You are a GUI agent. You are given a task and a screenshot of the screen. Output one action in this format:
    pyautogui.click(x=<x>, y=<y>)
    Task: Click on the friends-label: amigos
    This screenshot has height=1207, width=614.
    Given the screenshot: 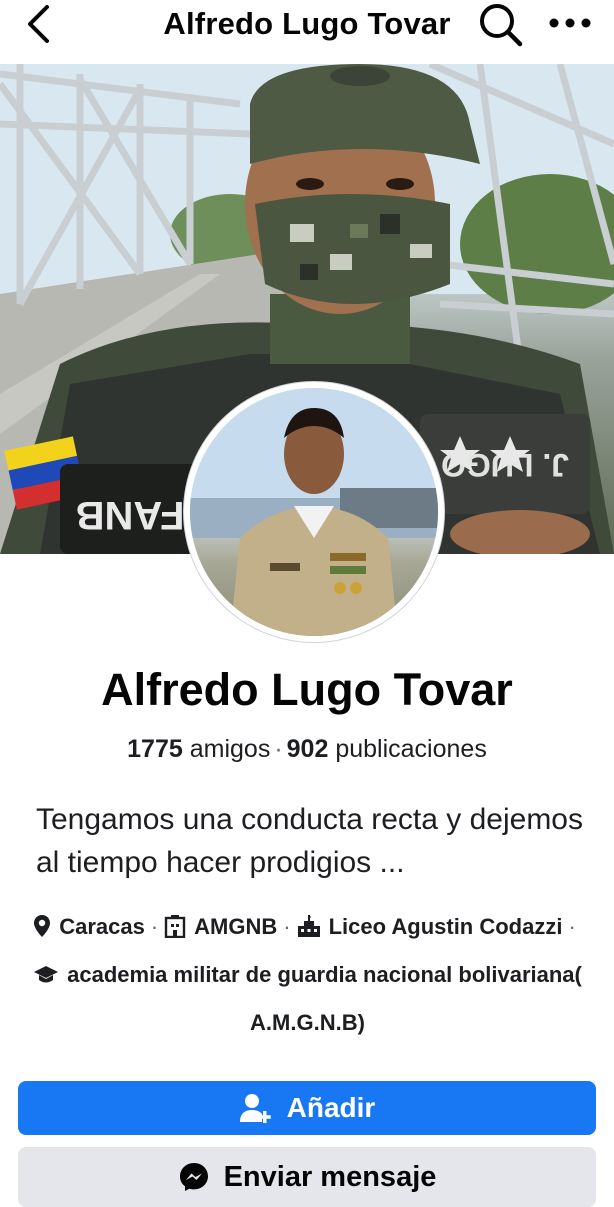 What is the action you would take?
    pyautogui.click(x=230, y=749)
    